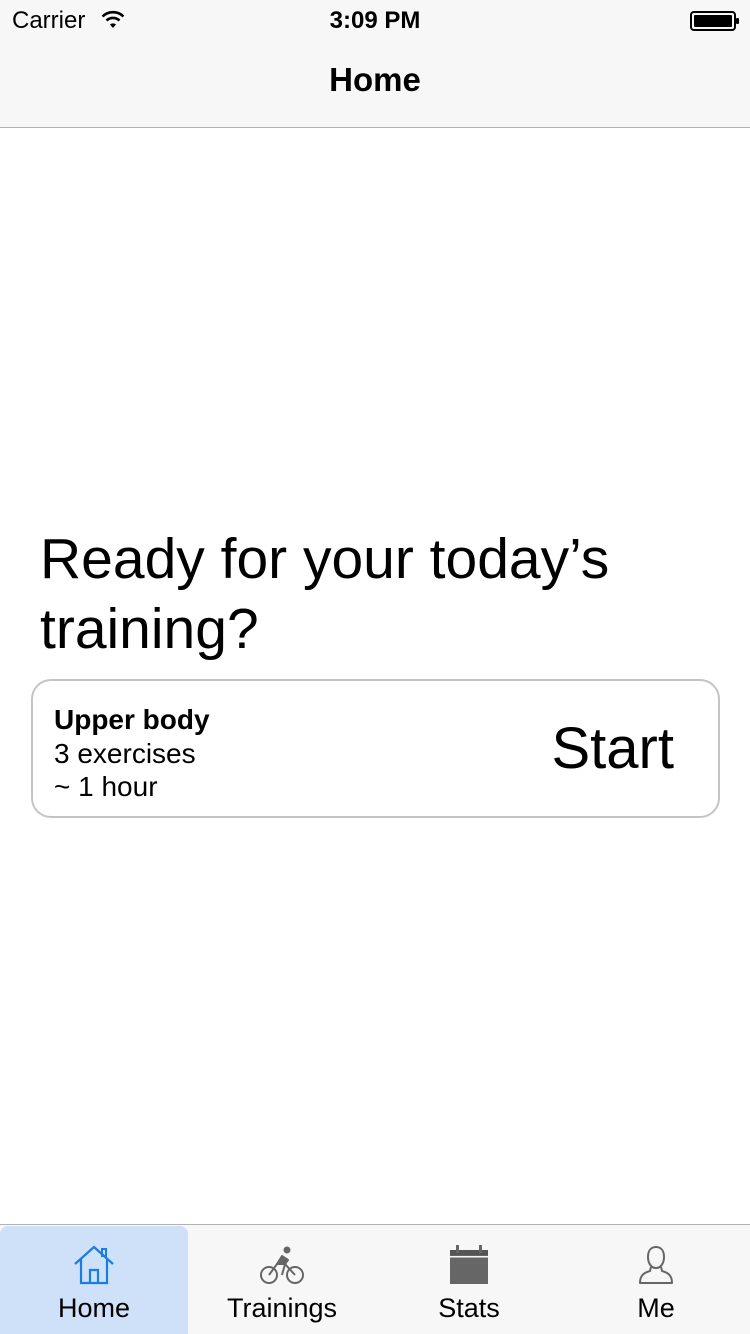 This screenshot has height=1334, width=750. What do you see at coordinates (282, 1265) in the screenshot?
I see `bicycle-icon` at bounding box center [282, 1265].